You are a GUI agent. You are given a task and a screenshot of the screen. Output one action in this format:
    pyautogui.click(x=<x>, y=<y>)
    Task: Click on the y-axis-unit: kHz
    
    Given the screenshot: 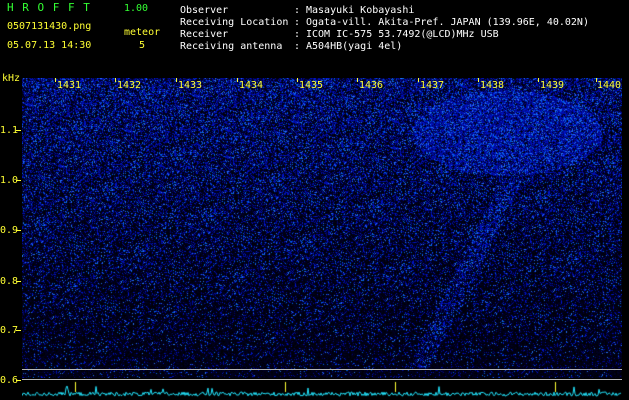 What is the action you would take?
    pyautogui.click(x=11, y=78)
    